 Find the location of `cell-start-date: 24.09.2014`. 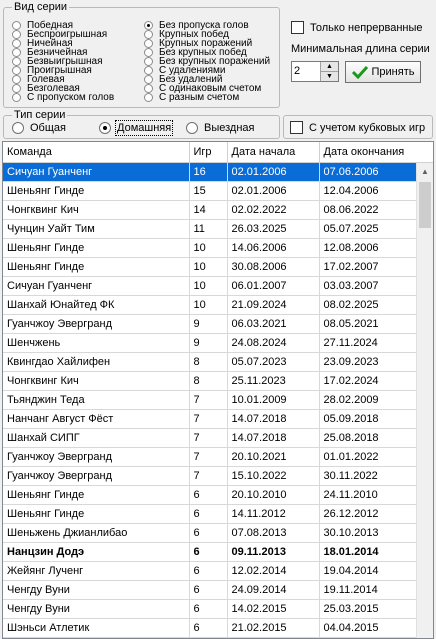

cell-start-date: 24.09.2014 is located at coordinates (273, 590).